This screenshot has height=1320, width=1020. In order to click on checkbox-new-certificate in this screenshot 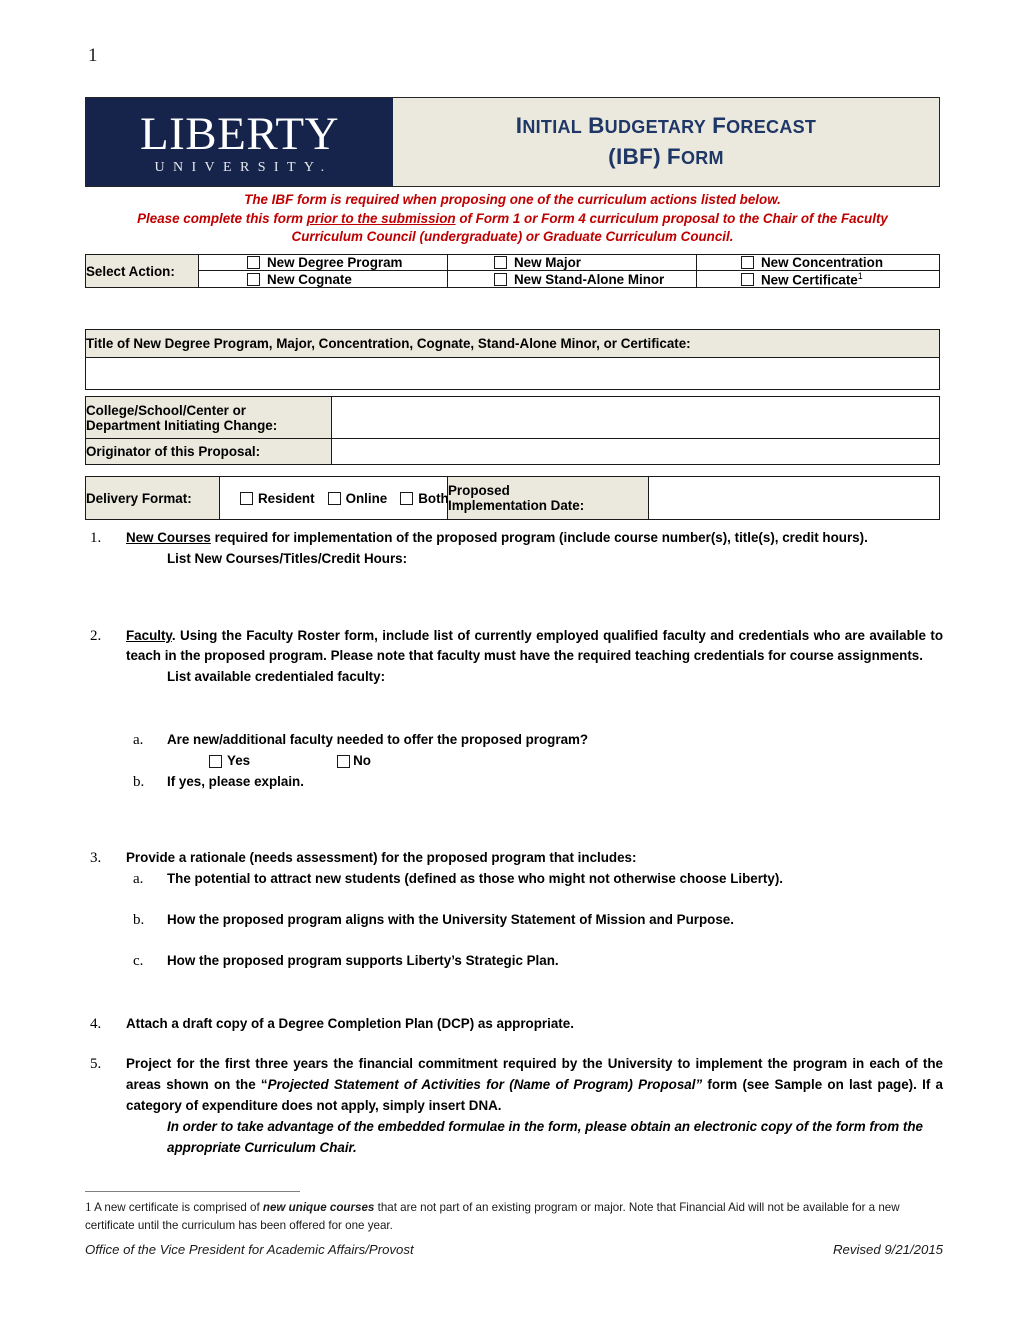, I will do `click(747, 279)`.